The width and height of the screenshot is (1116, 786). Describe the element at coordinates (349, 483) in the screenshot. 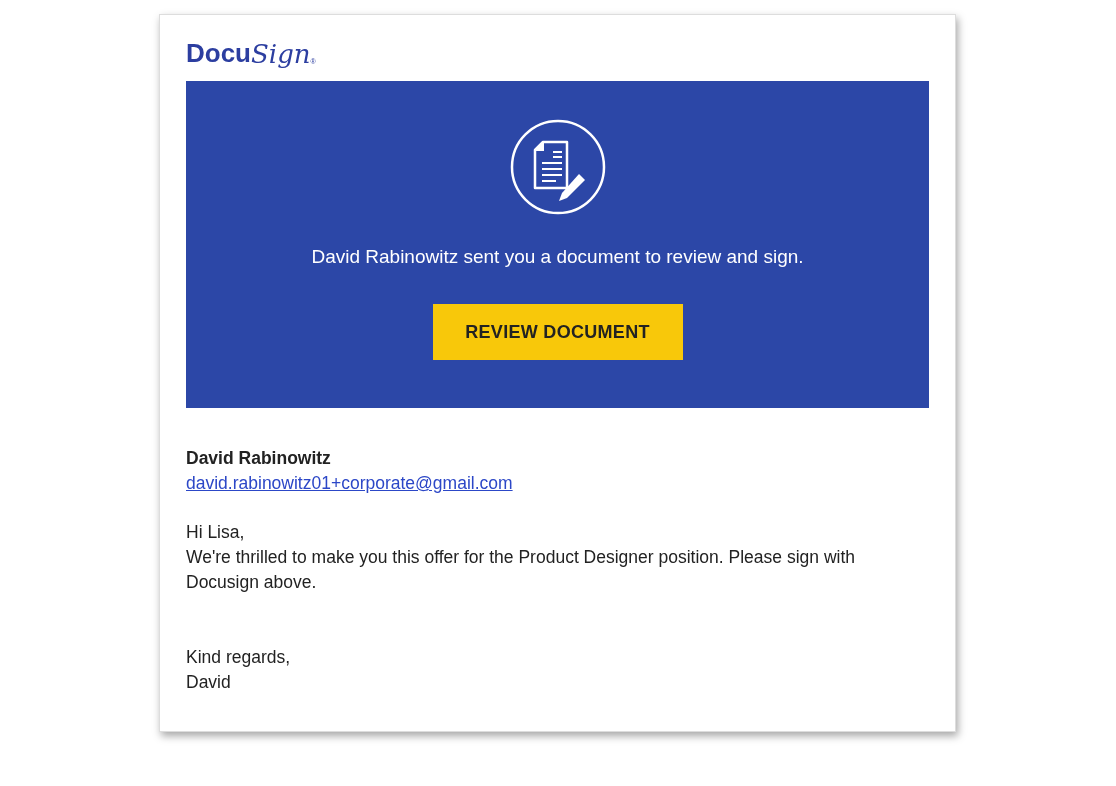

I see `sender-email-link: david.rabinowitz01+corporate@gmail.com` at that location.